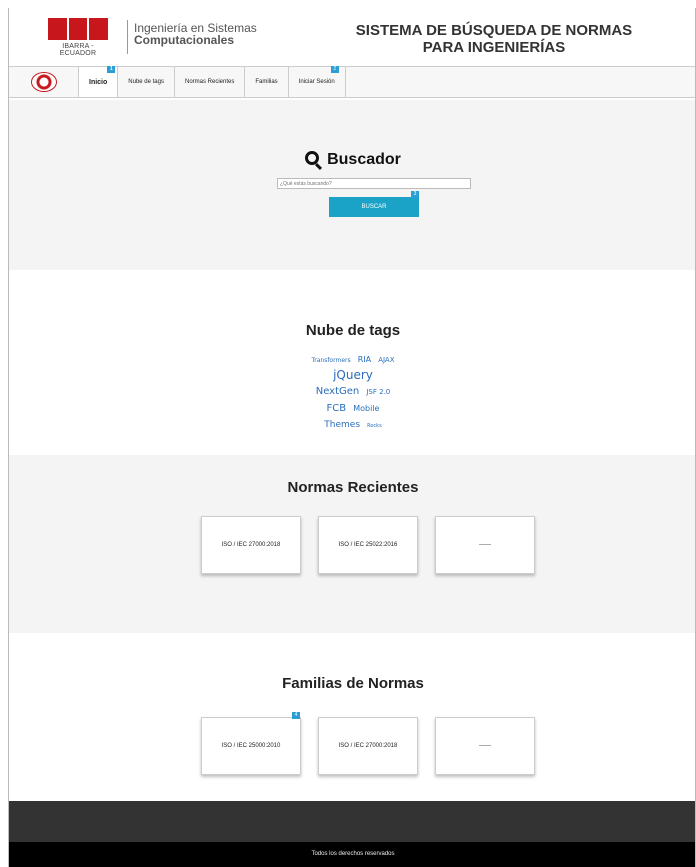 Image resolution: width=696 pixels, height=867 pixels. I want to click on nav-label-familias: Familias, so click(266, 82).